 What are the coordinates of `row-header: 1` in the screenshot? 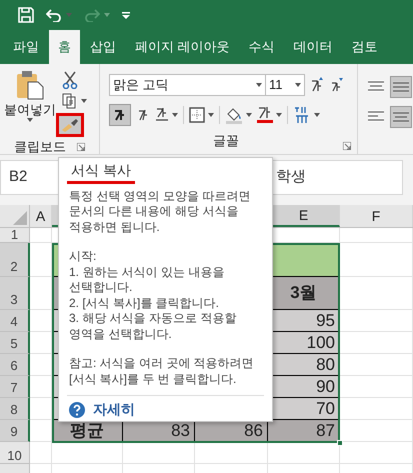 It's located at (15, 235).